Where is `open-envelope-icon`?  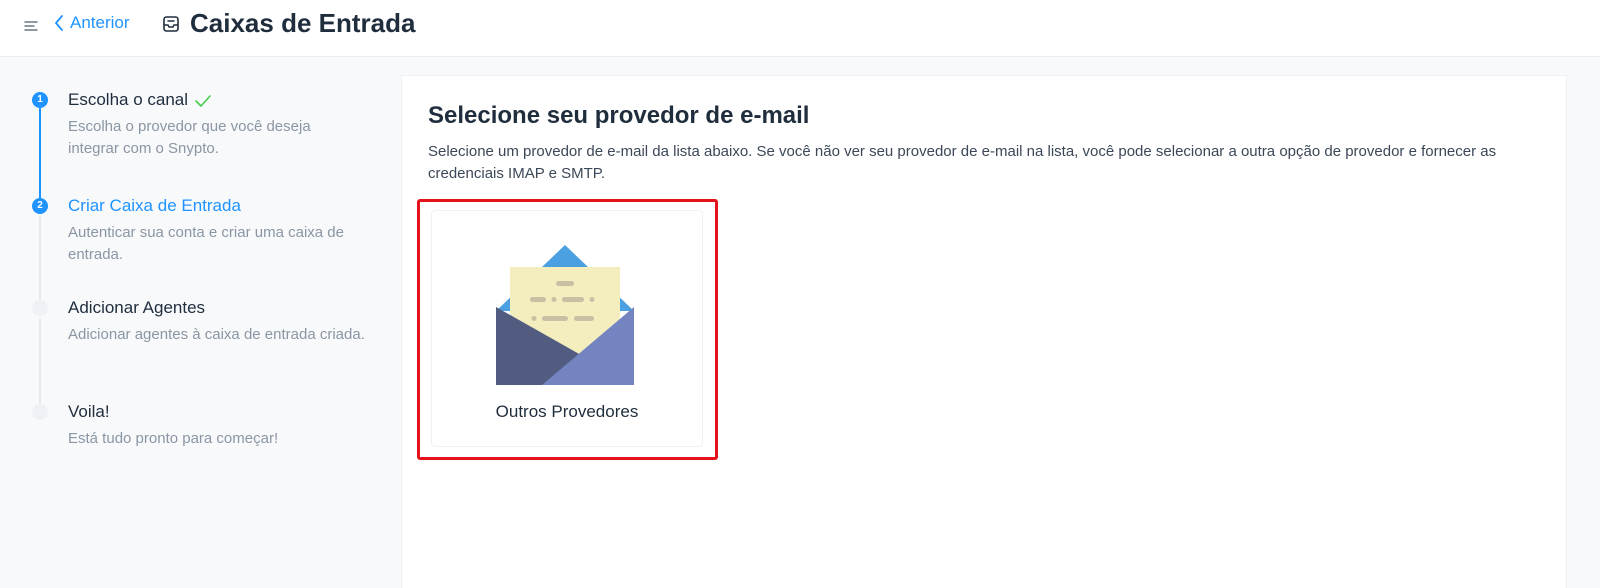 open-envelope-icon is located at coordinates (565, 315).